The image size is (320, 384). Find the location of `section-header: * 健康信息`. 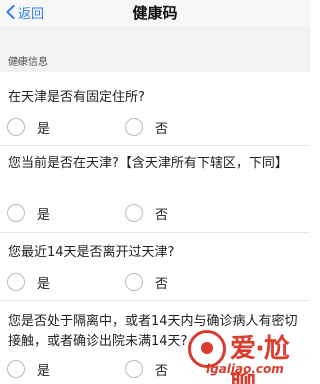

section-header: * 健康信息 is located at coordinates (155, 60).